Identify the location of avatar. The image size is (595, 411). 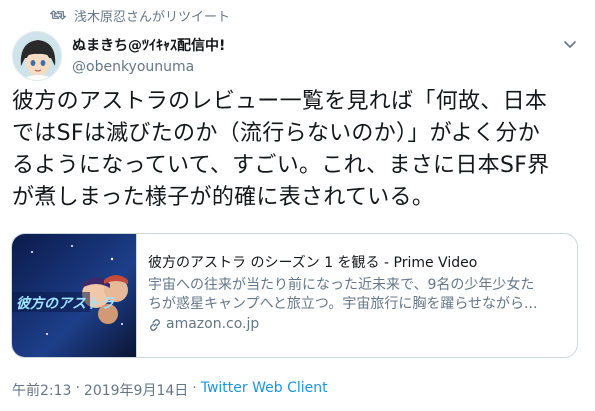
(37, 56).